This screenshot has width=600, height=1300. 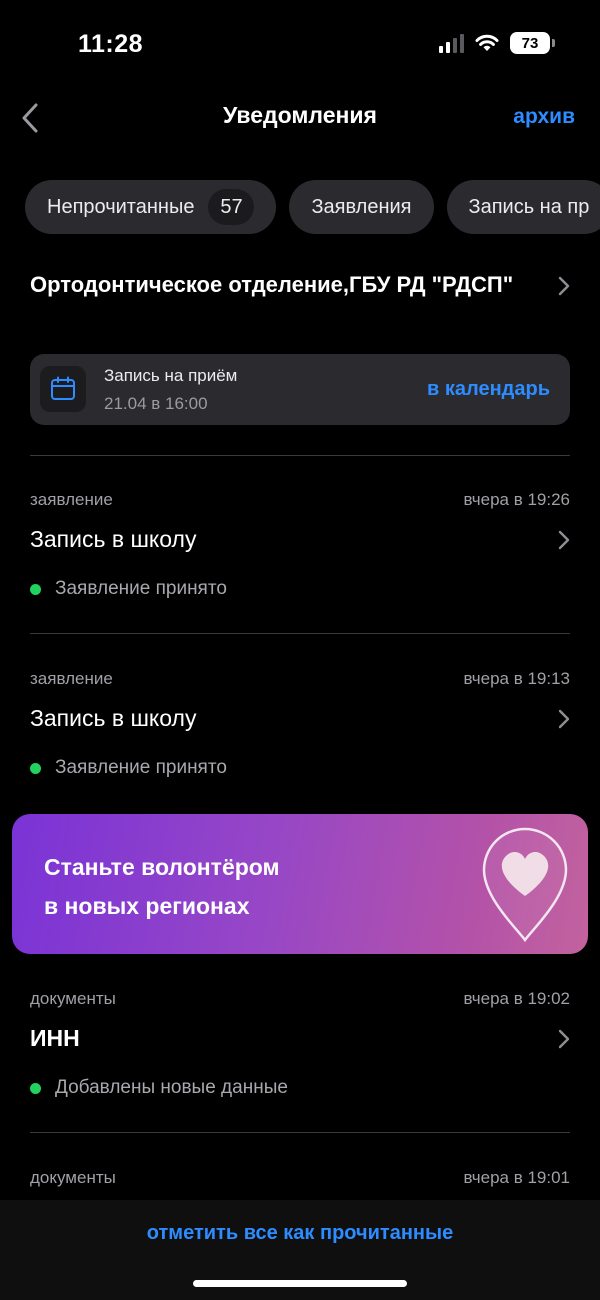 I want to click on wifi-icon, so click(x=487, y=42).